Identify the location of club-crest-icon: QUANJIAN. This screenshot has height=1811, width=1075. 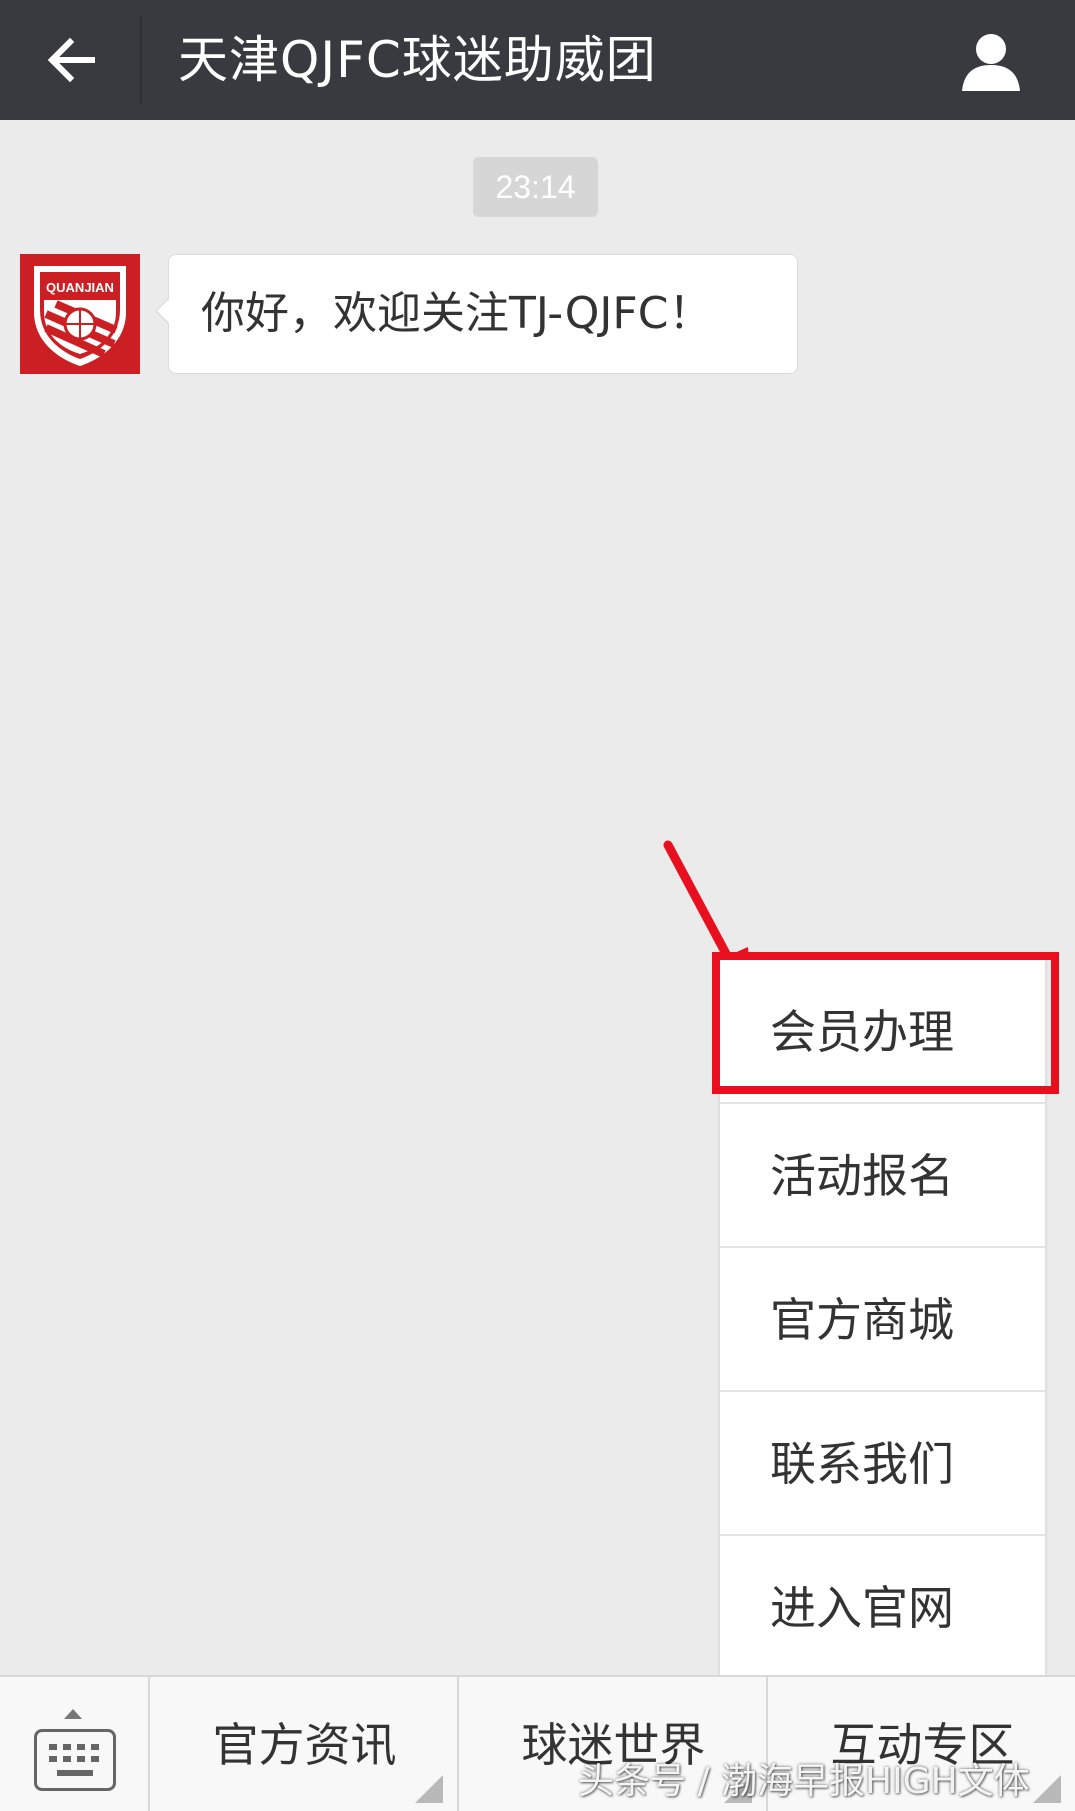
(80, 314).